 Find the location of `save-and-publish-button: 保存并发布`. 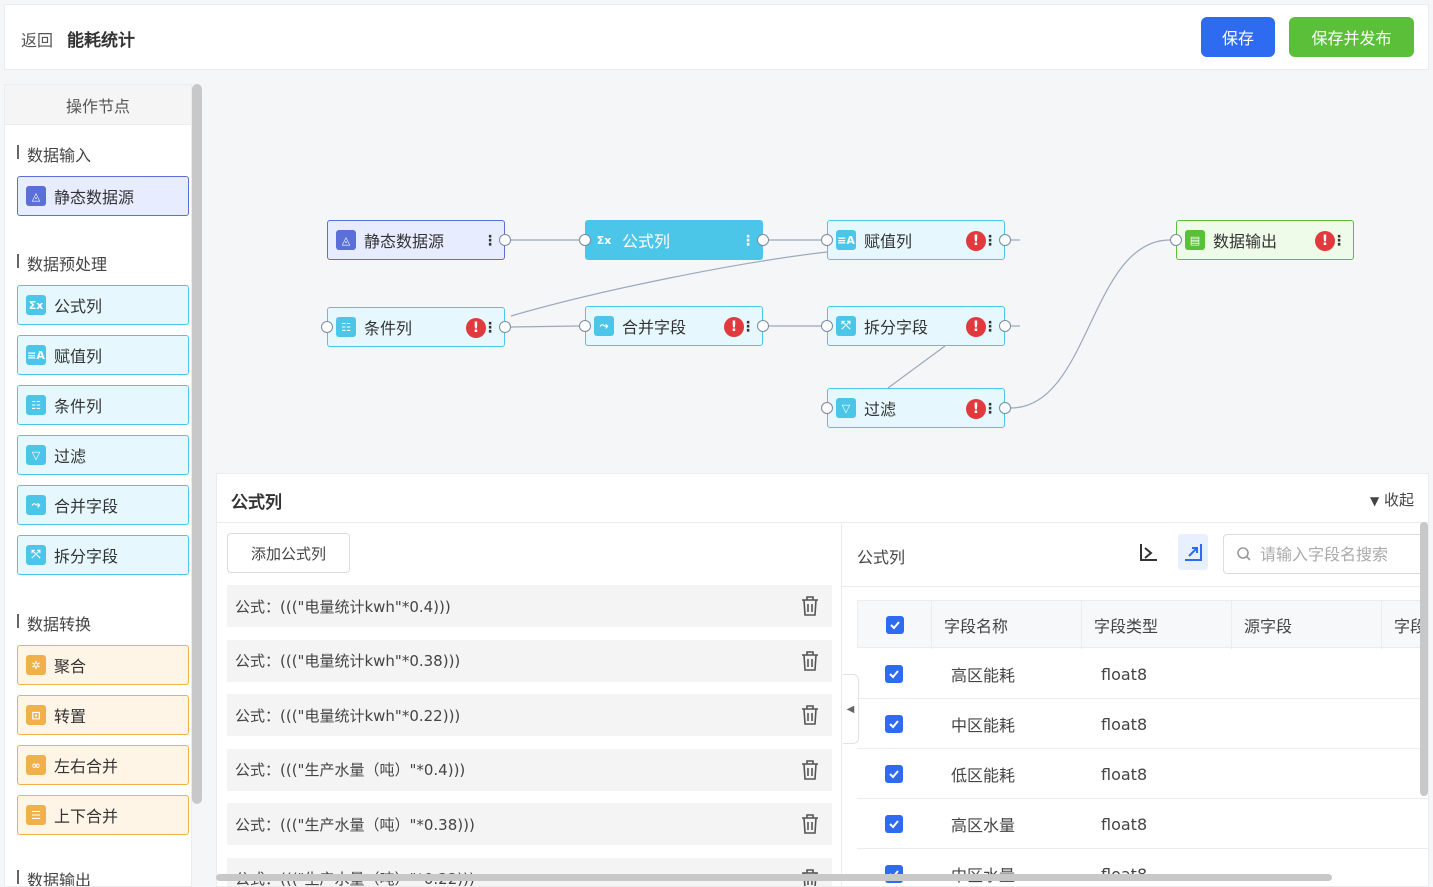

save-and-publish-button: 保存并发布 is located at coordinates (1351, 37).